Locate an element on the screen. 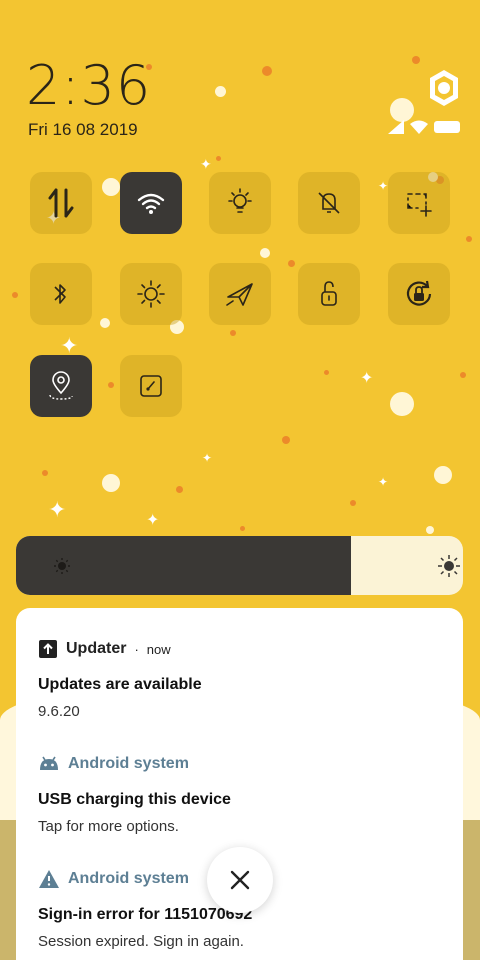 Image resolution: width=480 pixels, height=960 pixels. brightness-high-icon is located at coordinates (449, 566).